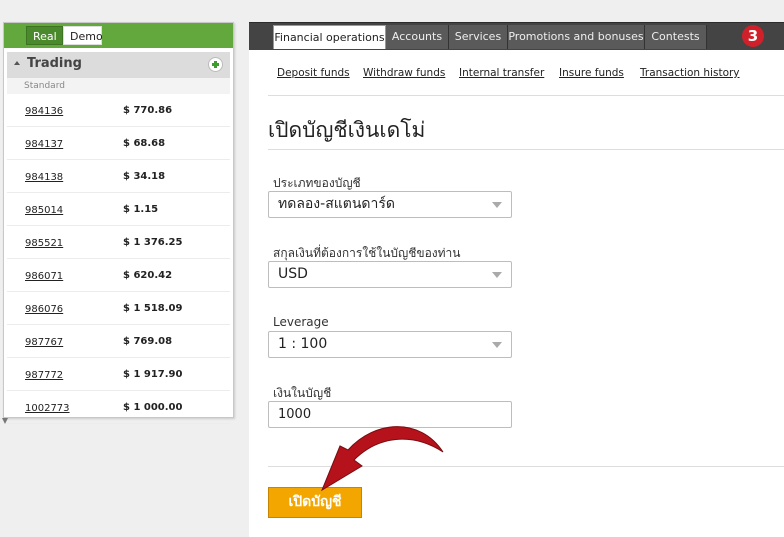  What do you see at coordinates (153, 374) in the screenshot?
I see `account-balance: $ 1 917.90` at bounding box center [153, 374].